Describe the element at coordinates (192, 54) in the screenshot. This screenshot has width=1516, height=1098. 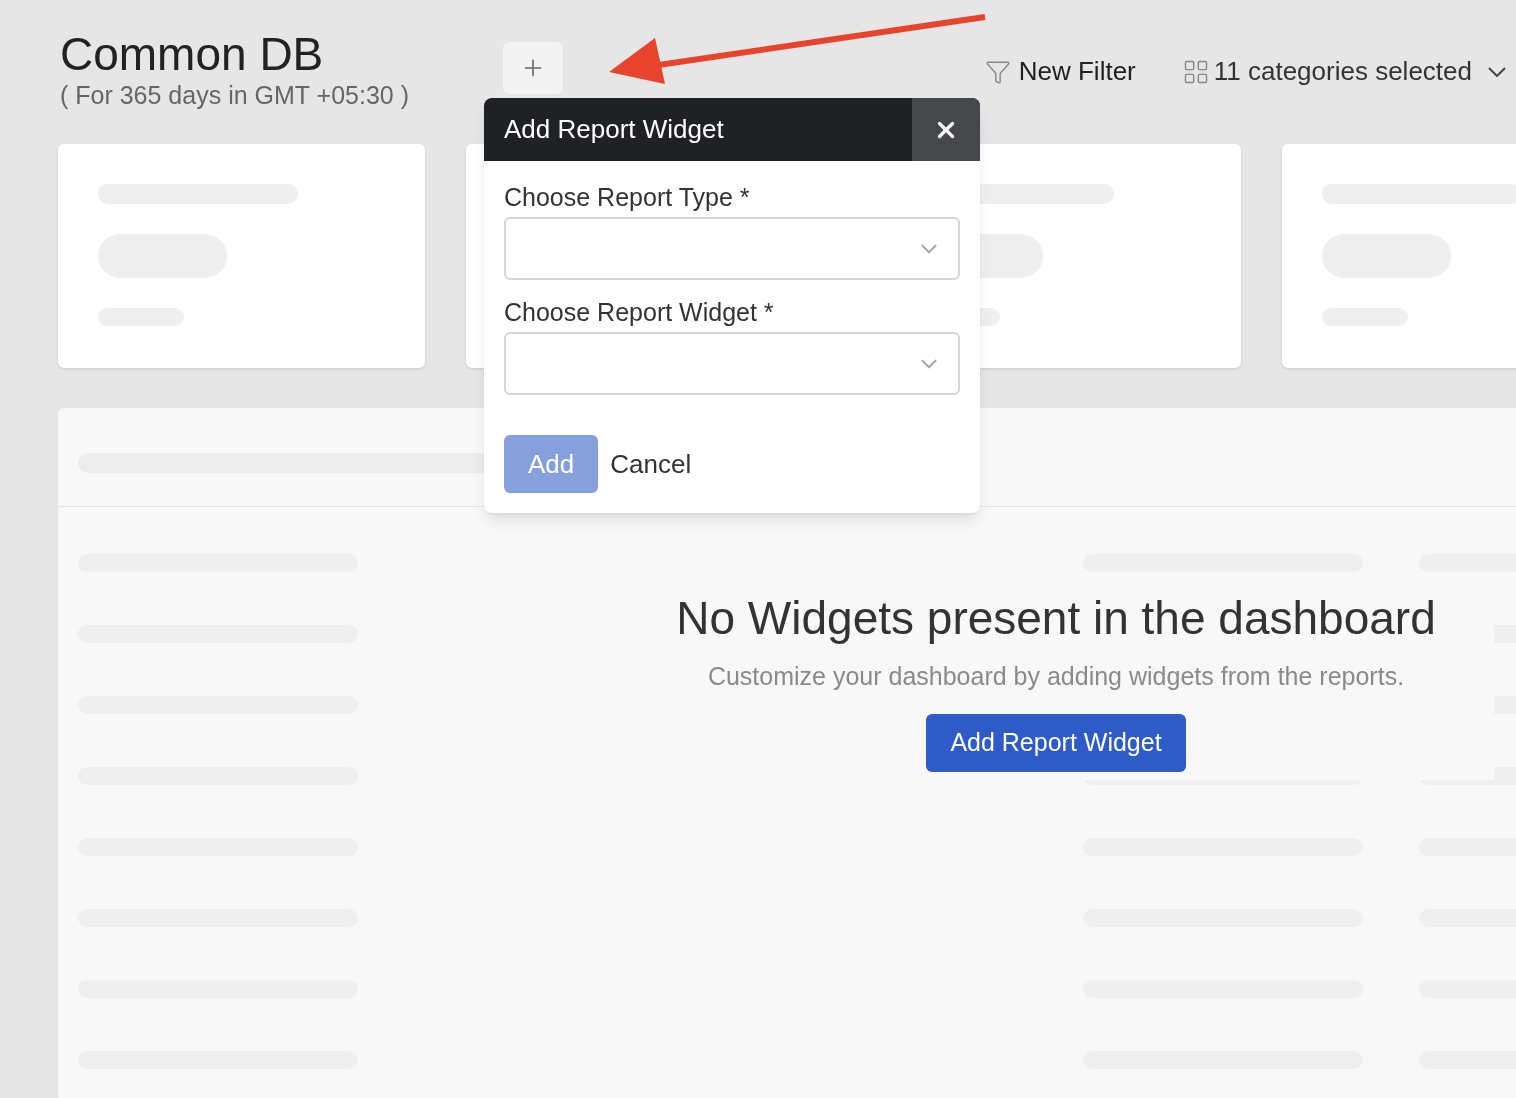
I see `dashboard-title: Common DB` at that location.